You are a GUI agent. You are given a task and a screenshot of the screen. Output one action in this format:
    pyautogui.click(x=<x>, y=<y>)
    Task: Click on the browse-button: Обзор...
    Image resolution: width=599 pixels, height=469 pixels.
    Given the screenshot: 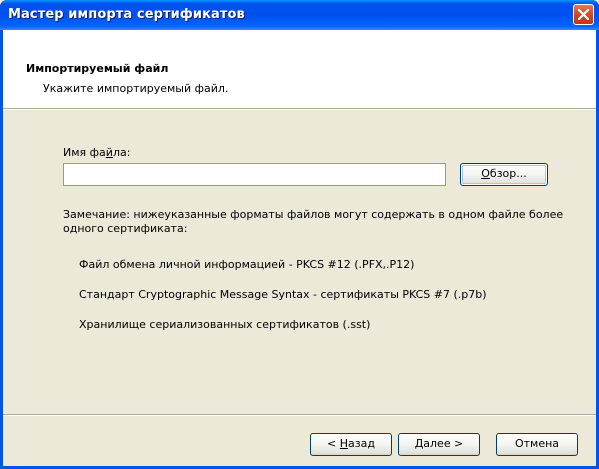 What is the action you would take?
    pyautogui.click(x=504, y=174)
    